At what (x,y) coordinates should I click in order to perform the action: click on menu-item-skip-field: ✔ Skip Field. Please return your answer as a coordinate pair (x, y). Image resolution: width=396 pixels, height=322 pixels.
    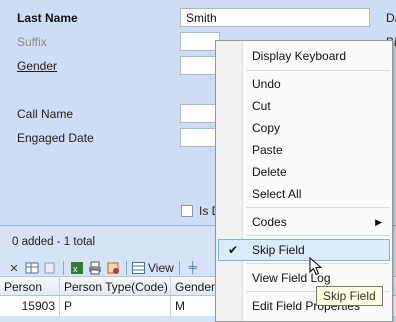
    Looking at the image, I should click on (304, 250).